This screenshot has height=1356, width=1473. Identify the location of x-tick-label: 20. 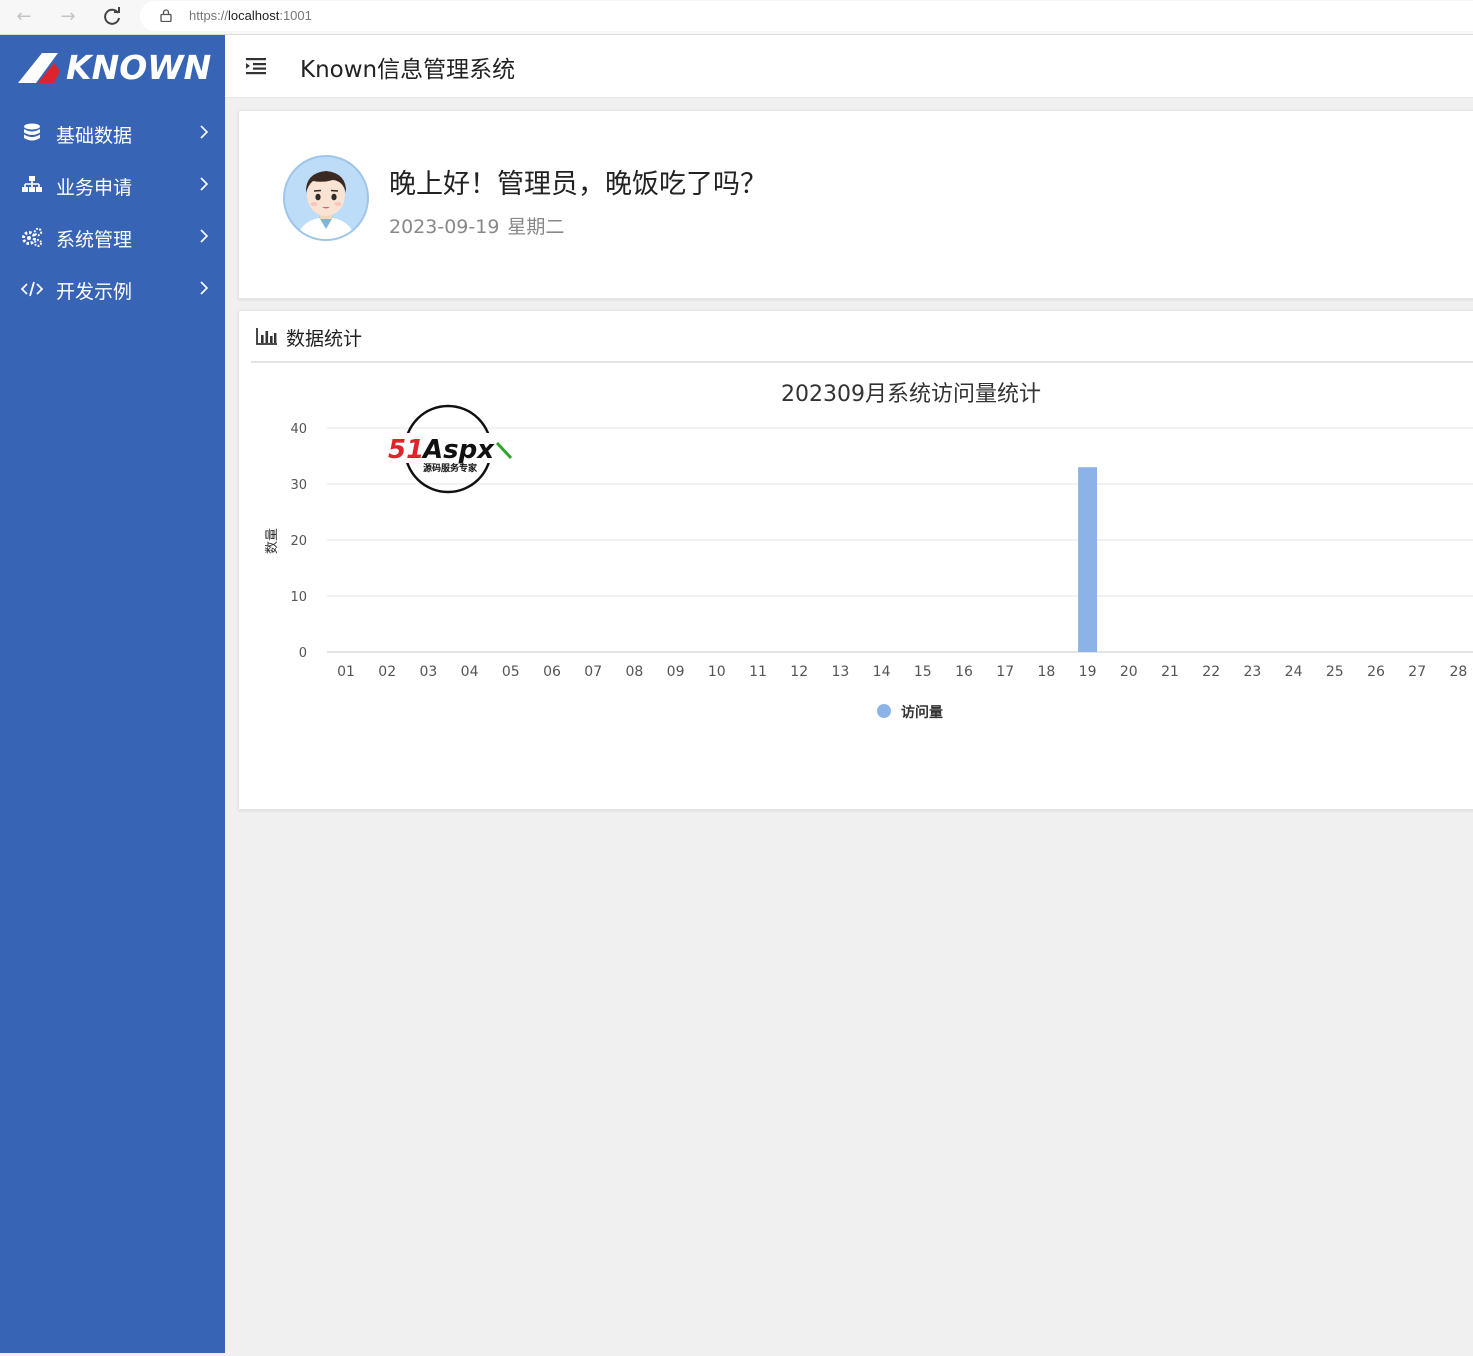
(1129, 672).